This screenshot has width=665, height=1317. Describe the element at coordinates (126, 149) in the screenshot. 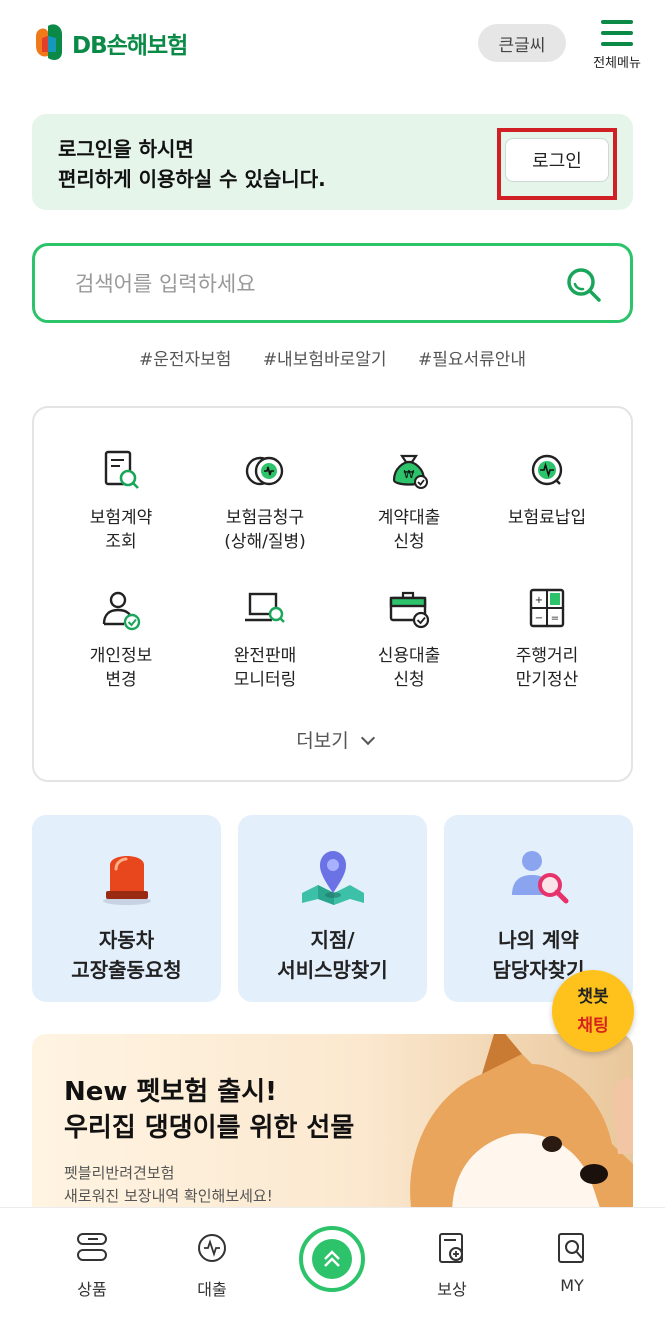

I see `login-message-line1: 로그인을 하시면` at that location.